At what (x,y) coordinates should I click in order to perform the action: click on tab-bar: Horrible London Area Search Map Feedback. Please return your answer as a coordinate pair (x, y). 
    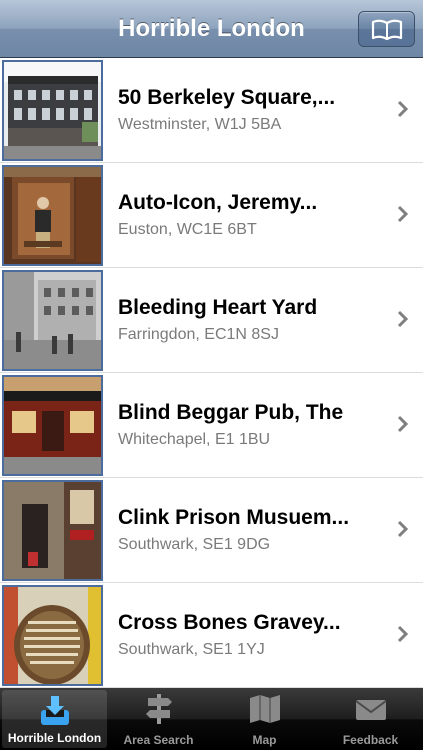
    Looking at the image, I should click on (211, 719).